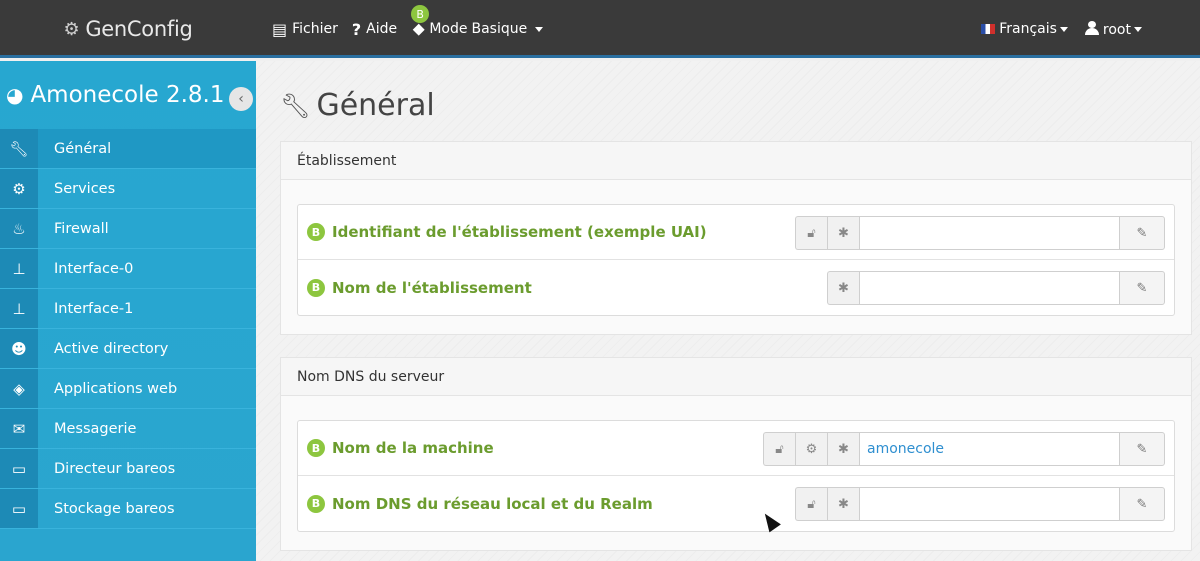 This screenshot has width=1200, height=561. I want to click on dashboard-icon: ◕, so click(15, 95).